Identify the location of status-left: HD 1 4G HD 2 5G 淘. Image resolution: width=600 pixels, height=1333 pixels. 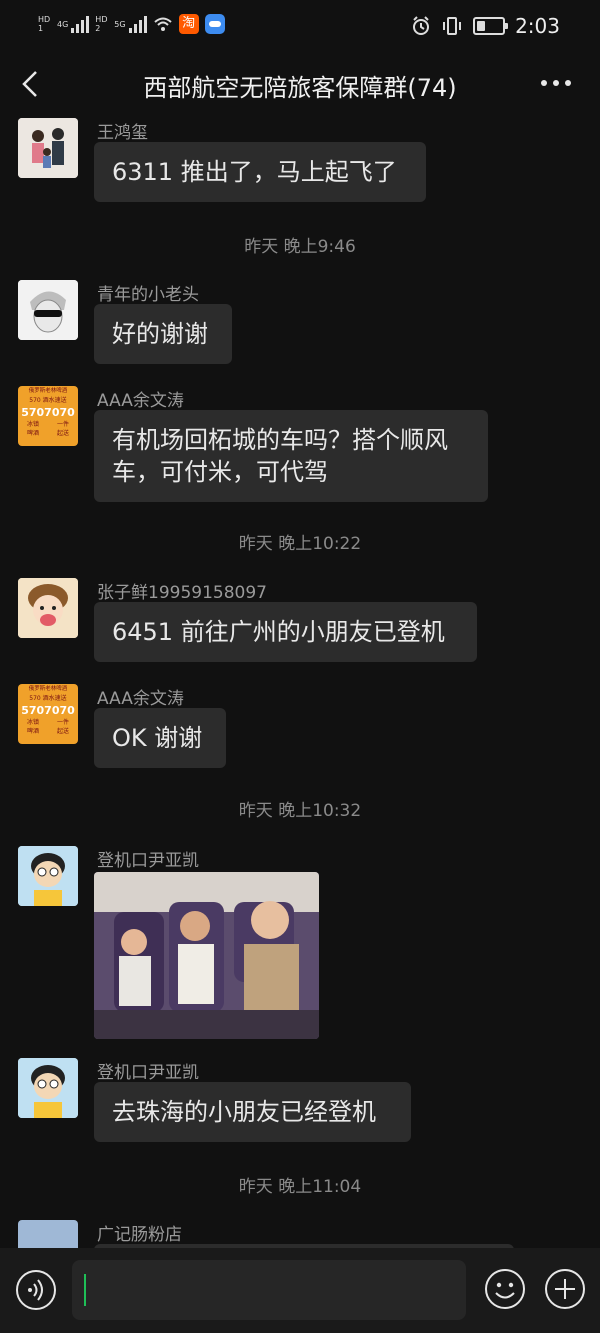
(131, 24).